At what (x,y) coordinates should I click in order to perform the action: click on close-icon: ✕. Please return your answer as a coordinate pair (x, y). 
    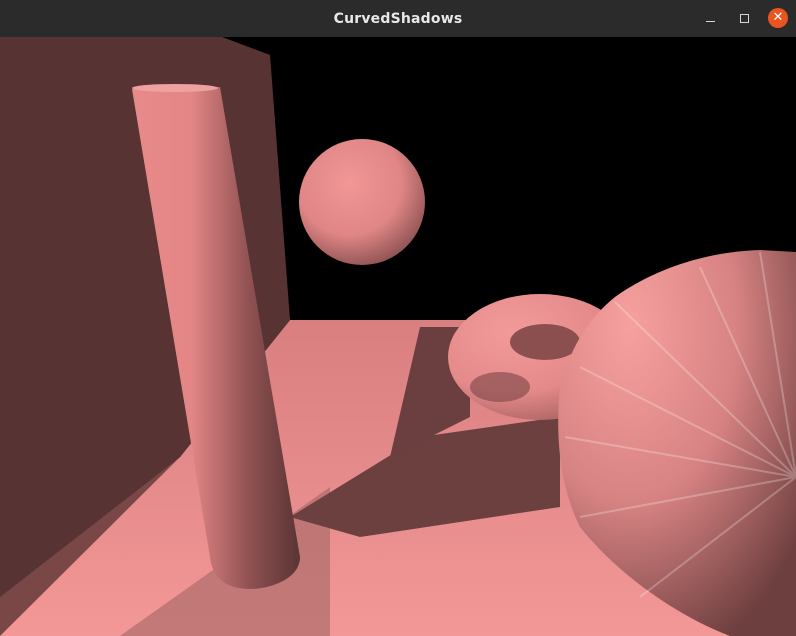
    Looking at the image, I should click on (778, 17).